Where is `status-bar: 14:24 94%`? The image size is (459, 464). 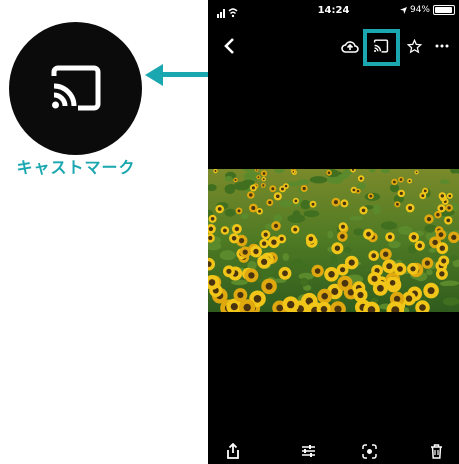 status-bar: 14:24 94% is located at coordinates (333, 11).